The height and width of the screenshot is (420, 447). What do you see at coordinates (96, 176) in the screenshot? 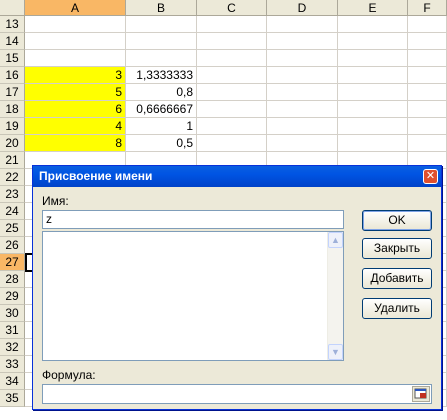
I see `dialog-title: Присвоение имени` at bounding box center [96, 176].